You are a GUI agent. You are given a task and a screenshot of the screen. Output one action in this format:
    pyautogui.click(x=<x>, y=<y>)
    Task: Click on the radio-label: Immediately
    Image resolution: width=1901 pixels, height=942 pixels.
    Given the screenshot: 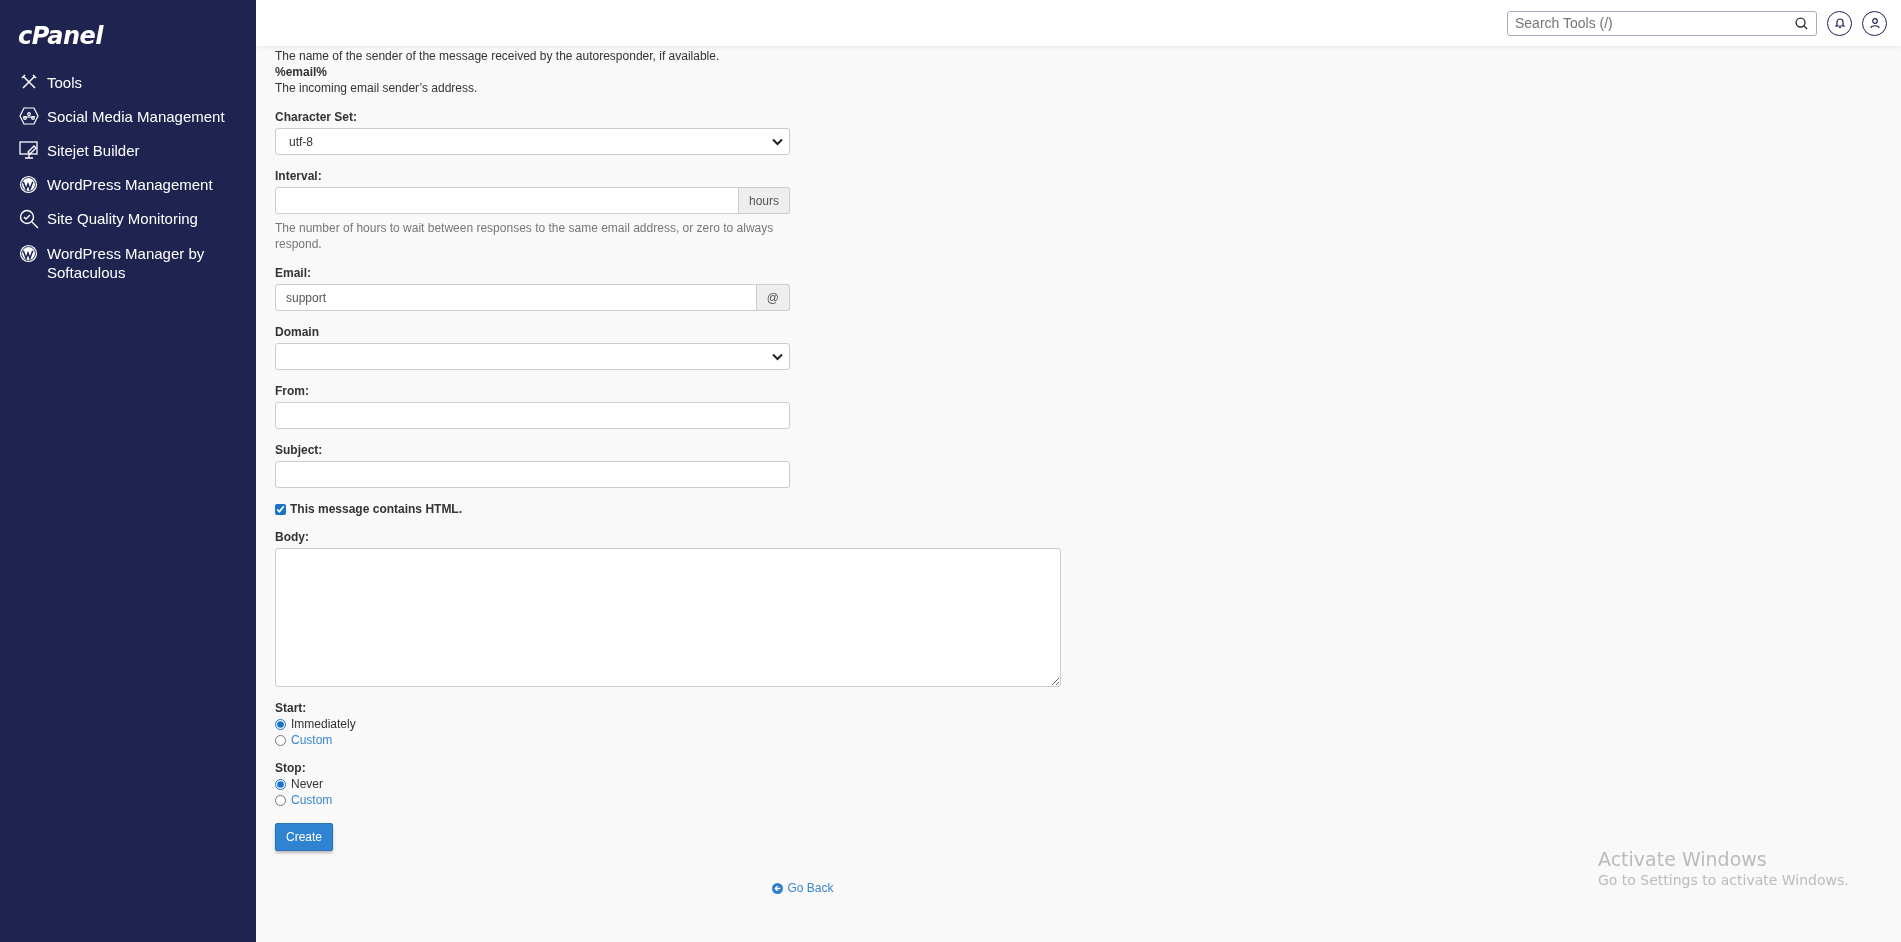 What is the action you would take?
    pyautogui.click(x=323, y=724)
    